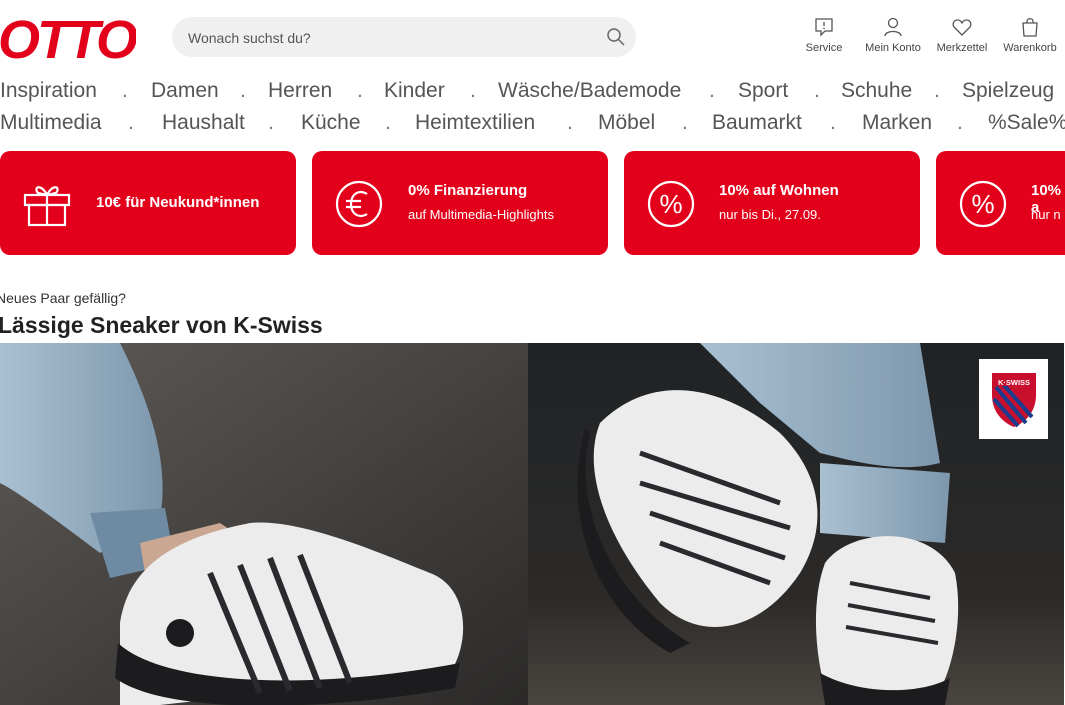 Image resolution: width=1065 pixels, height=705 pixels. I want to click on promo-title: 0% Finanzierung, so click(468, 190).